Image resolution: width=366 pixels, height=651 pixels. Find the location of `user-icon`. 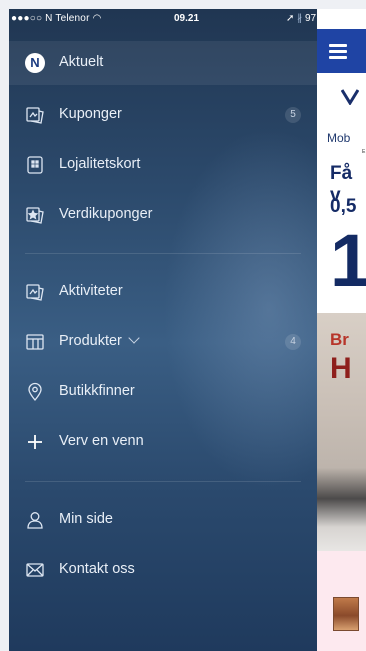

user-icon is located at coordinates (35, 520).